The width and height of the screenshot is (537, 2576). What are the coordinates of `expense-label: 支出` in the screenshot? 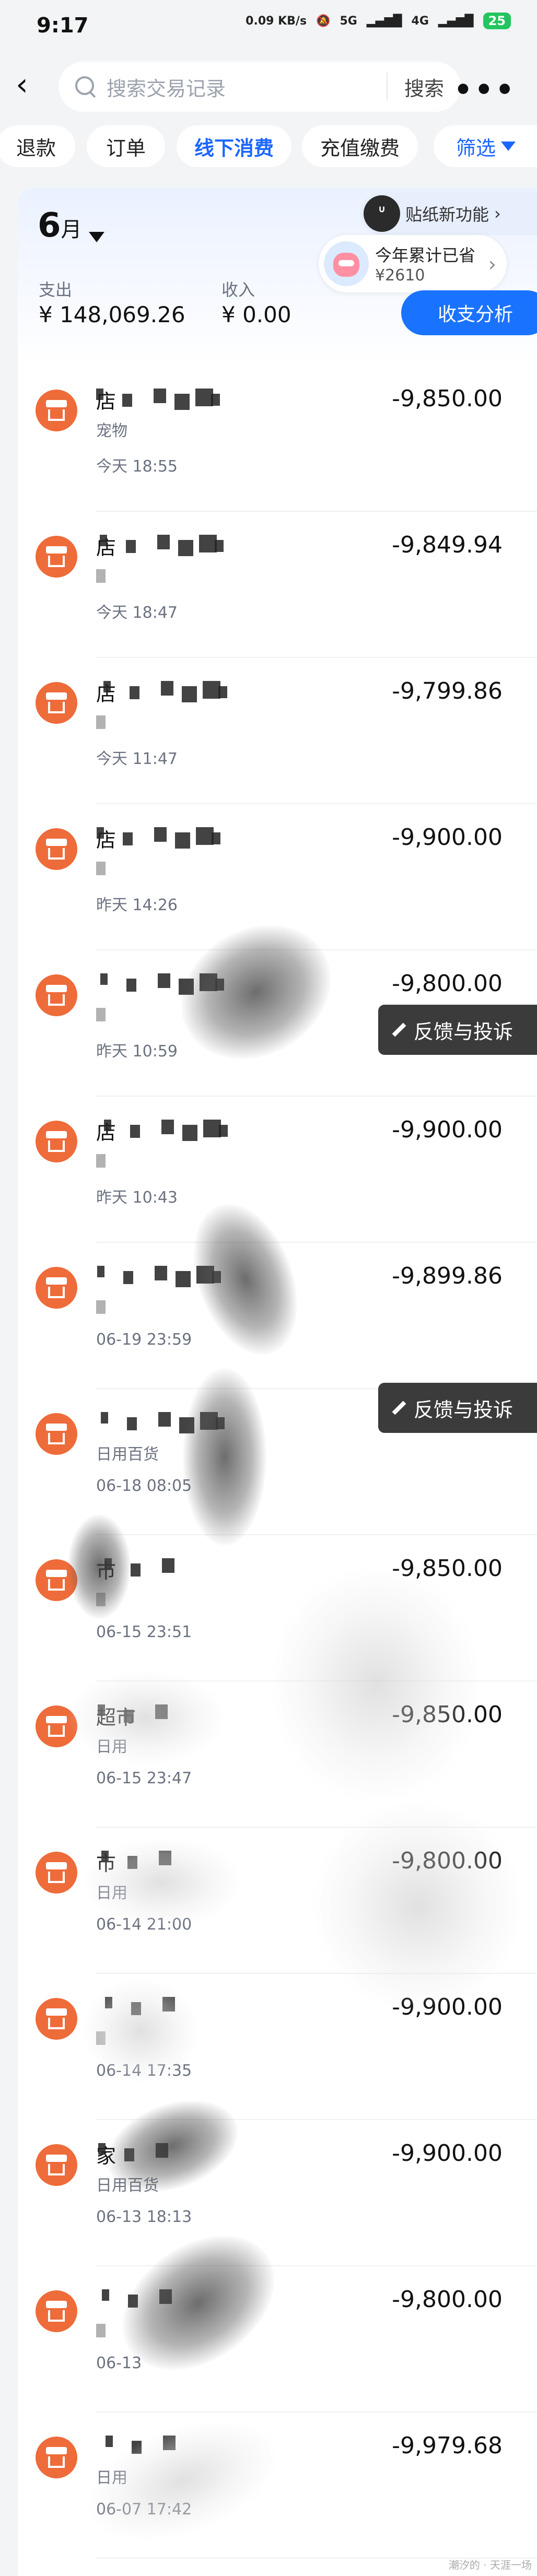 It's located at (56, 290).